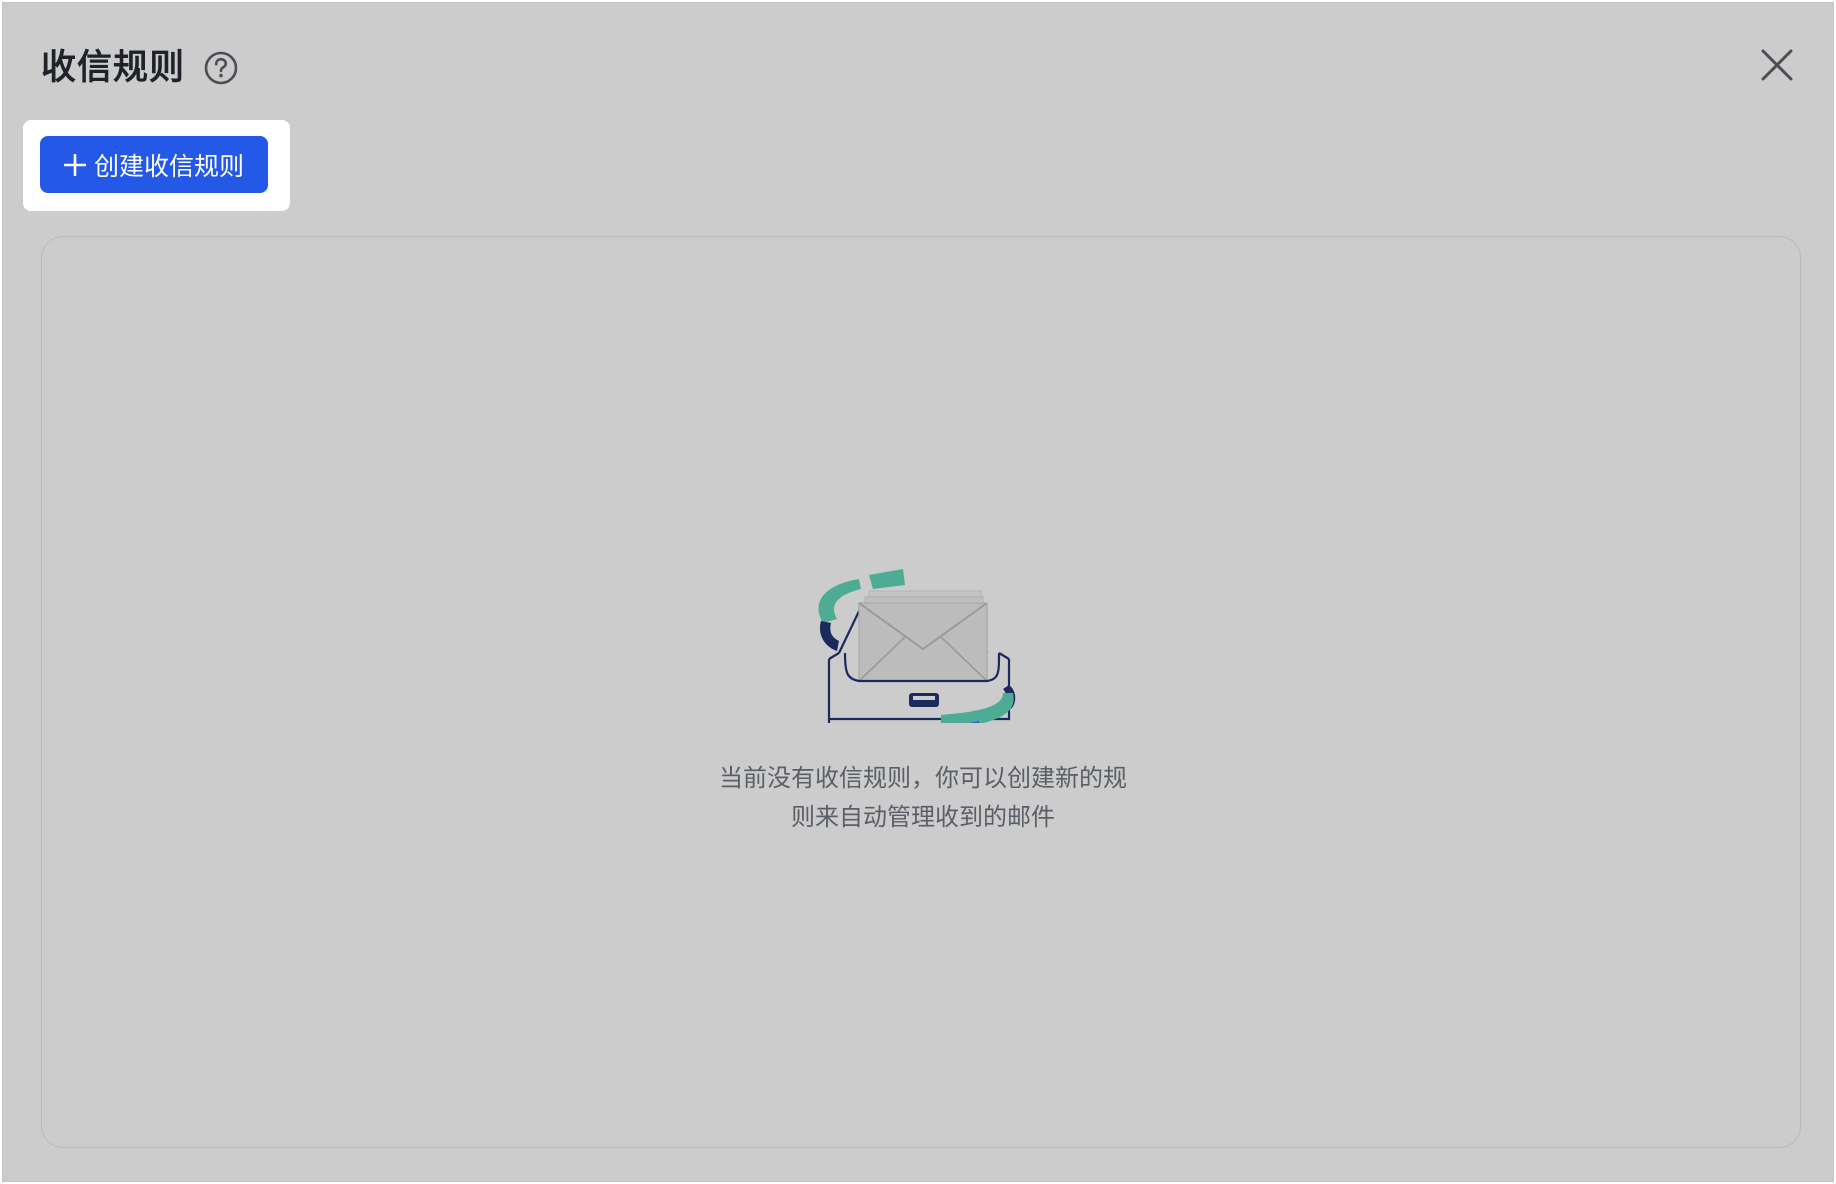 This screenshot has height=1184, width=1836. I want to click on dialog-header: 收信规则, so click(140, 68).